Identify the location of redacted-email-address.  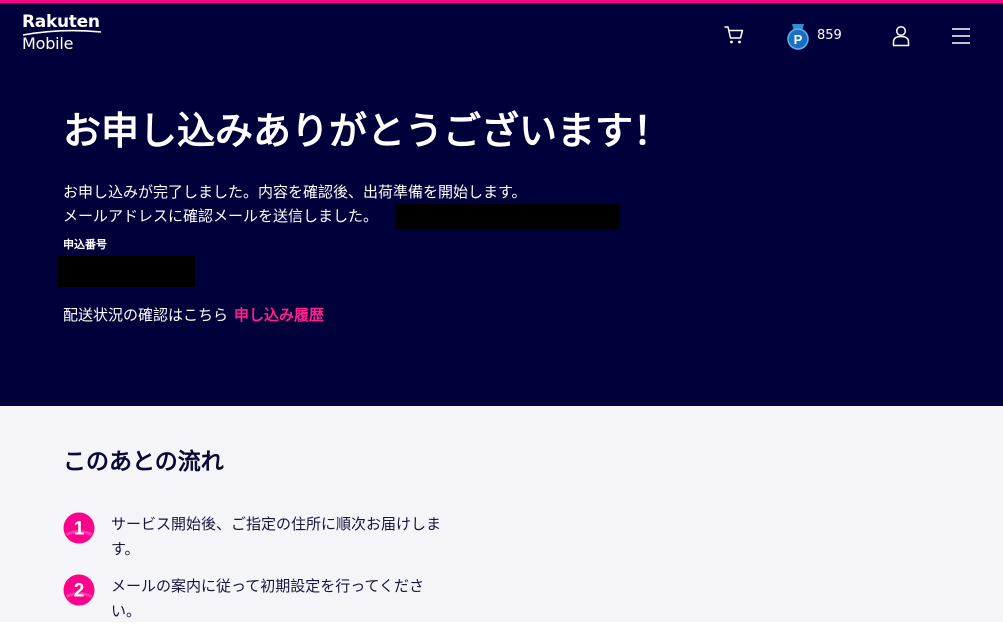
(507, 216).